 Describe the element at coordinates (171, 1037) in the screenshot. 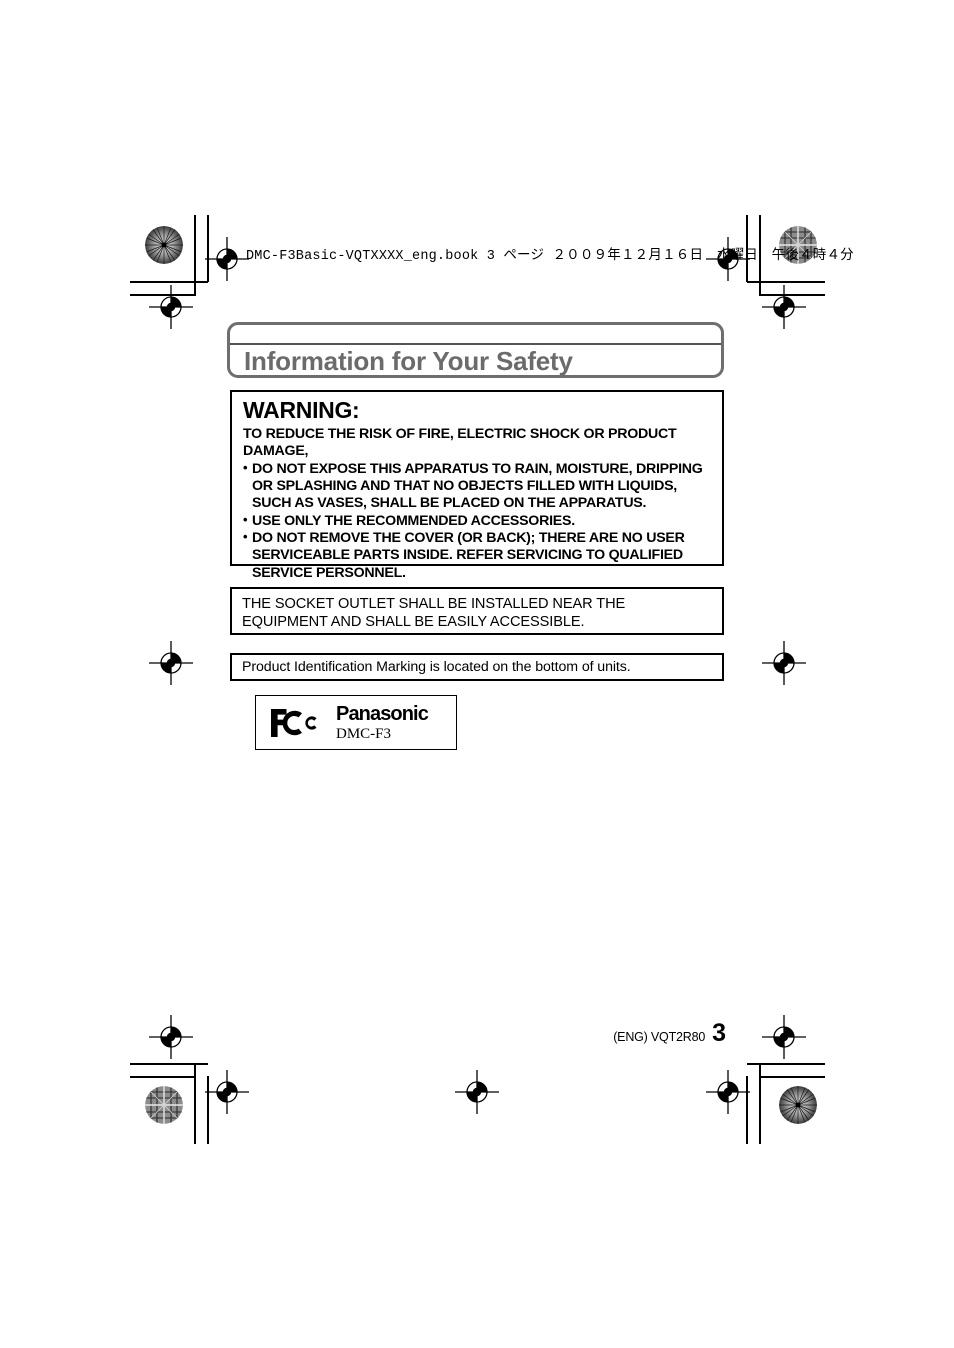

I see `registration-mark-lower-left-inner` at that location.